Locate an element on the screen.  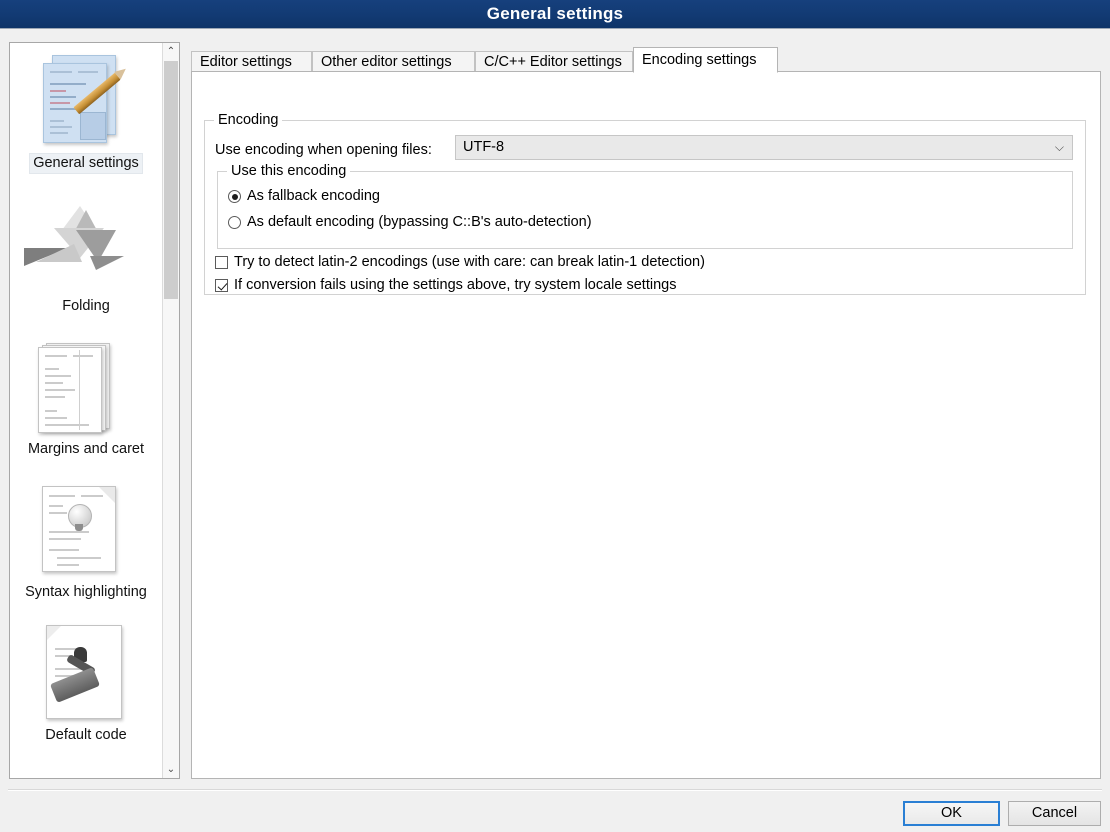
scroll-up-arrow-icon: ⌃ is located at coordinates (171, 51).